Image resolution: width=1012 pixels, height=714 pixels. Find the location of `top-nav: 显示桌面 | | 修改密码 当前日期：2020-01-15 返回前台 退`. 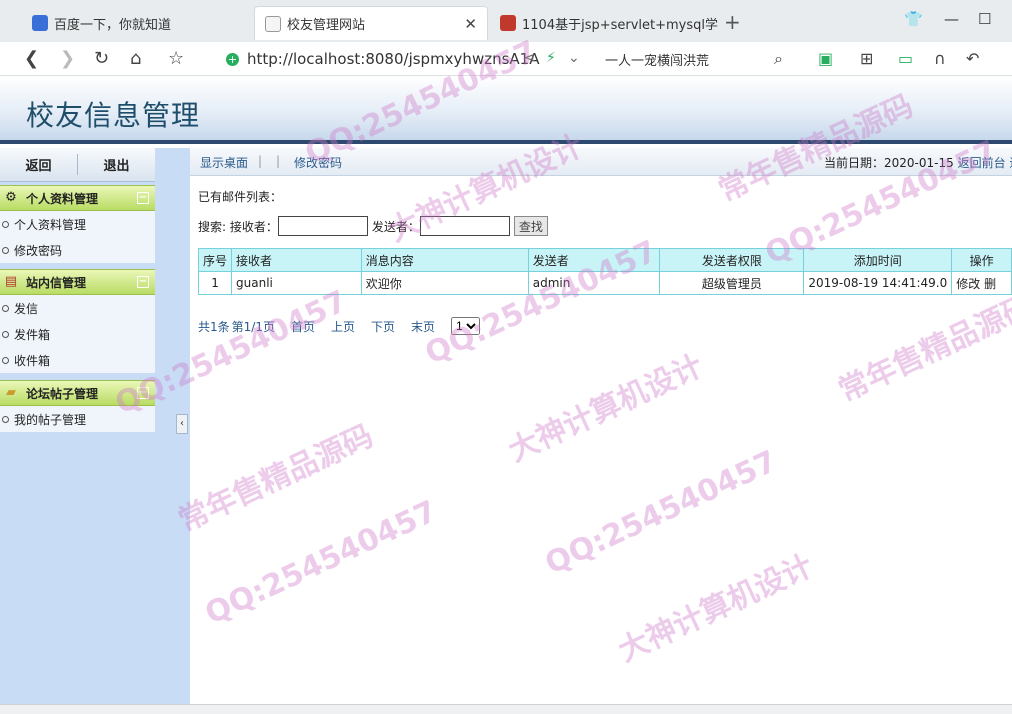

top-nav: 显示桌面 | | 修改密码 当前日期：2020-01-15 返回前台 退 is located at coordinates (601, 162).